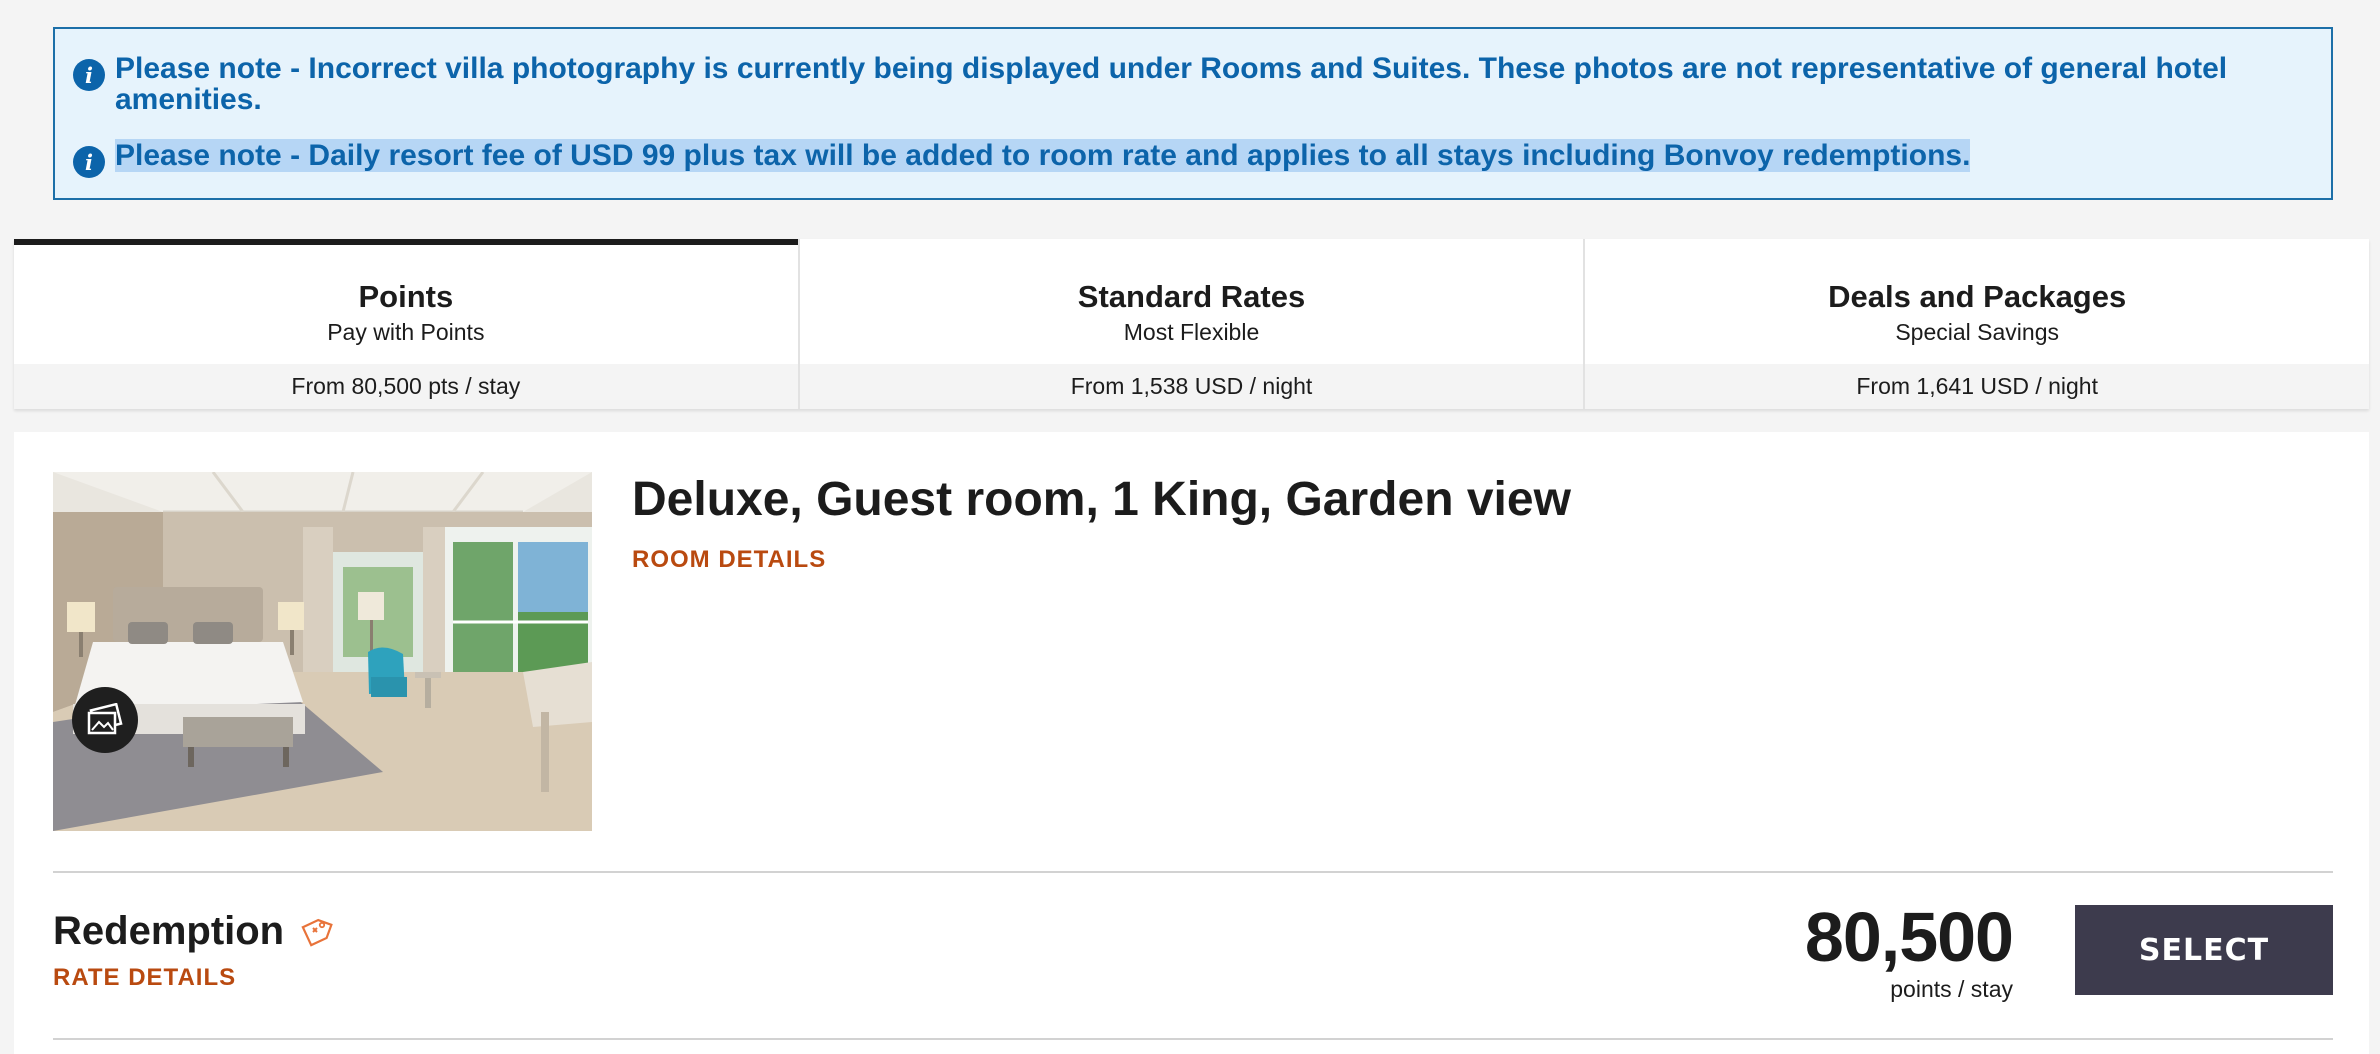  Describe the element at coordinates (1191, 296) in the screenshot. I see `tab-title: Standard Rates` at that location.